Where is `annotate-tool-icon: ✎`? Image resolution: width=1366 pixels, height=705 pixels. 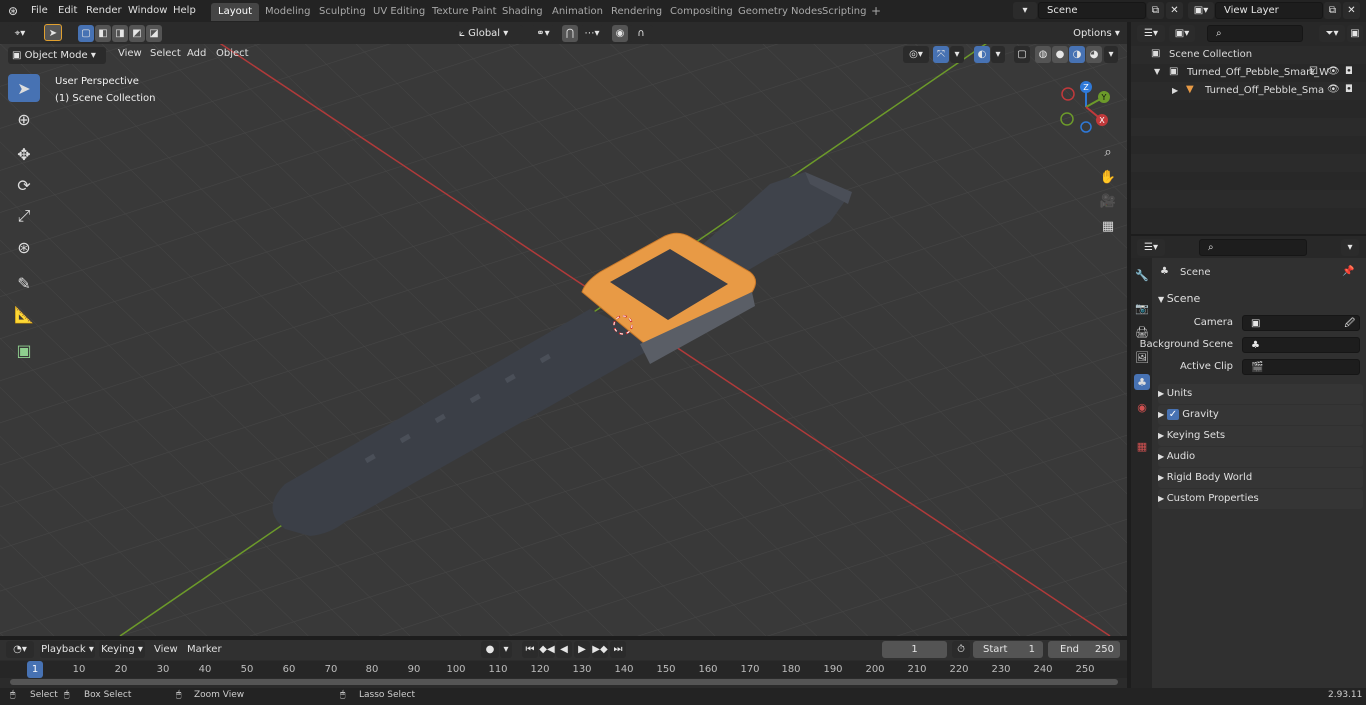
annotate-tool-icon: ✎ is located at coordinates (24, 283).